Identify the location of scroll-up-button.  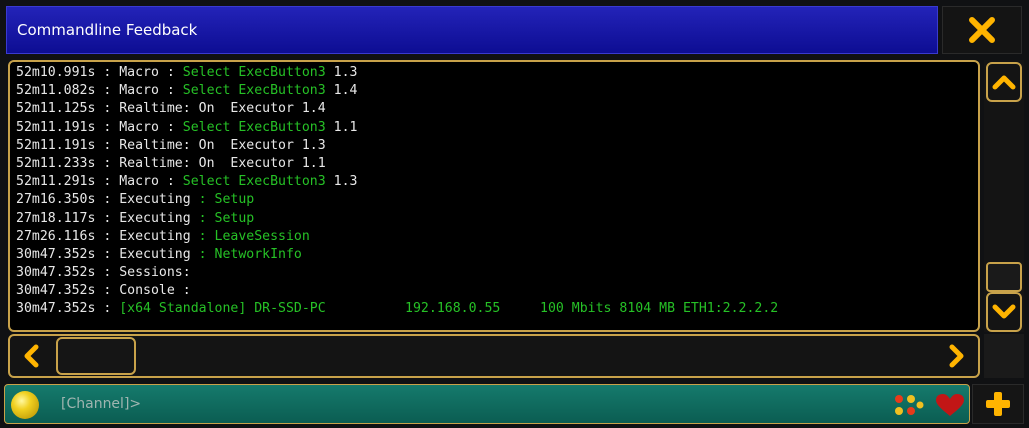
(1004, 82).